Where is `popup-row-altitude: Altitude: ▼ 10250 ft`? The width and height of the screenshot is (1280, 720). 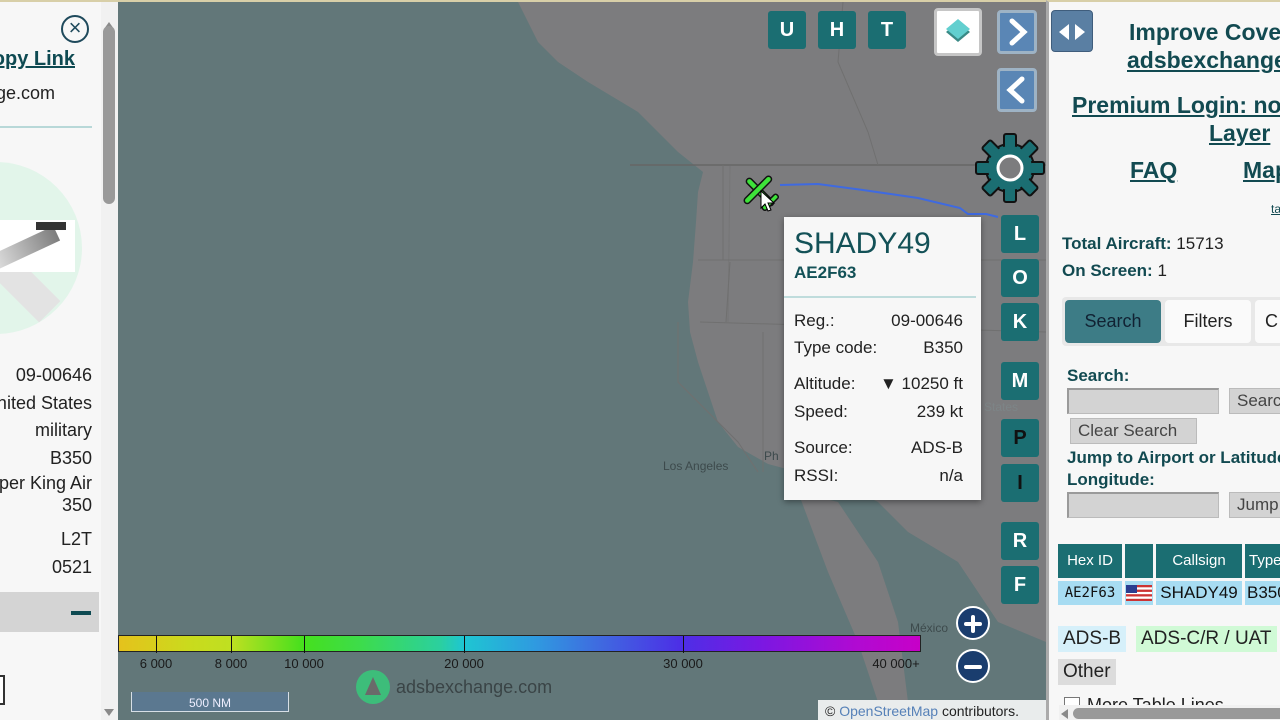 popup-row-altitude: Altitude: ▼ 10250 ft is located at coordinates (878, 384).